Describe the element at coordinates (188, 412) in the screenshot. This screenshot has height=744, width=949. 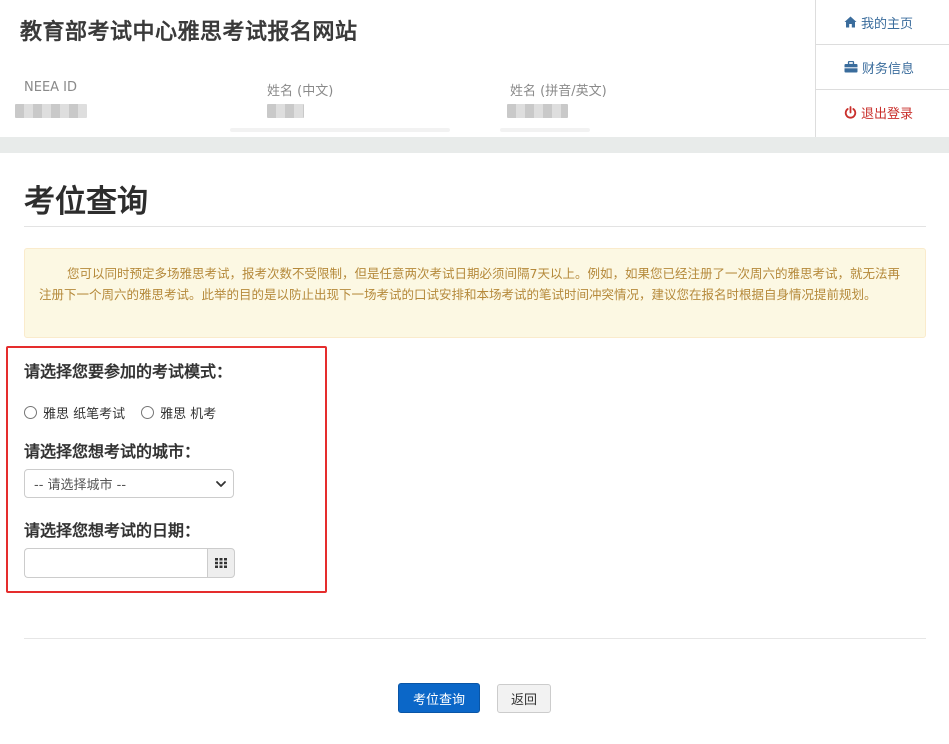
I see `radio-computer-based-label: 雅思 机考` at that location.